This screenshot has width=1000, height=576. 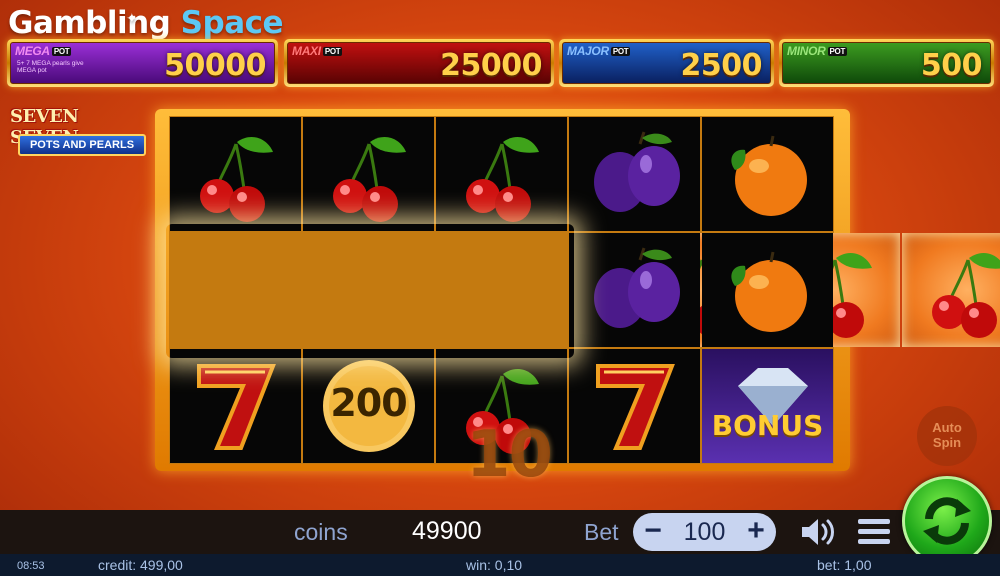 What do you see at coordinates (818, 532) in the screenshot?
I see `sound-icon` at bounding box center [818, 532].